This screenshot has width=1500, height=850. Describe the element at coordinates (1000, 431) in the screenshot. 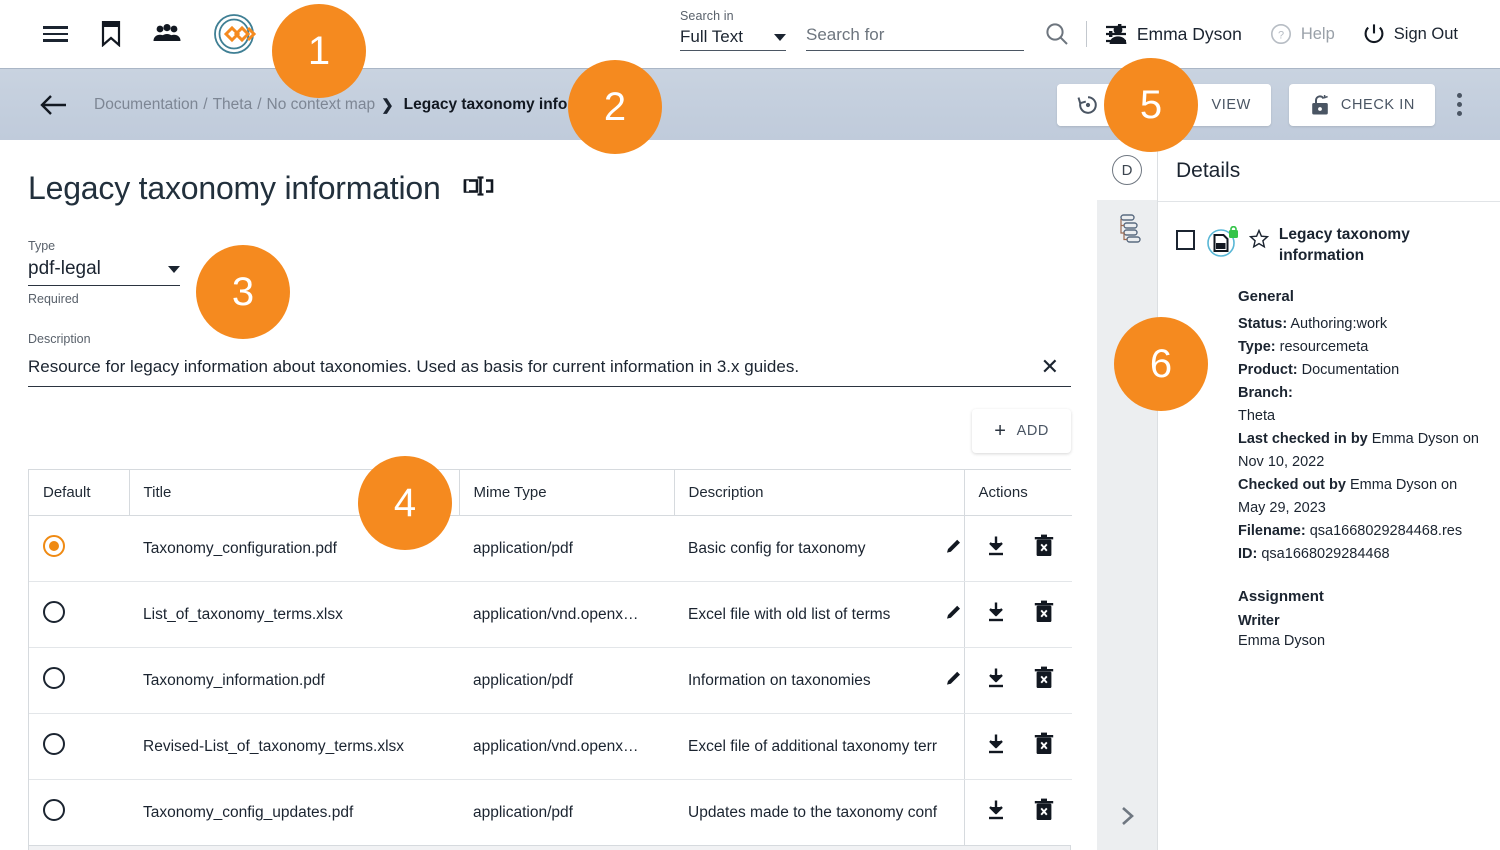

I see `plus-icon: +` at that location.